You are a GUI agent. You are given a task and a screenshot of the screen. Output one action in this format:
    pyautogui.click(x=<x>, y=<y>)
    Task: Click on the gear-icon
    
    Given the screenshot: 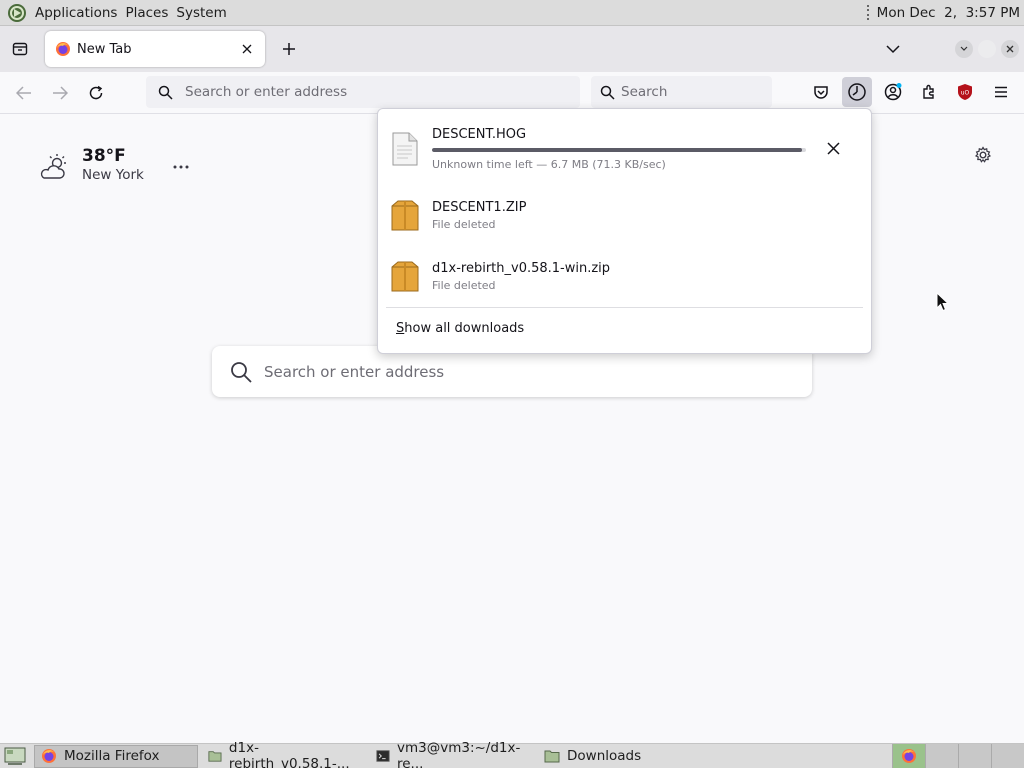 What is the action you would take?
    pyautogui.click(x=983, y=154)
    